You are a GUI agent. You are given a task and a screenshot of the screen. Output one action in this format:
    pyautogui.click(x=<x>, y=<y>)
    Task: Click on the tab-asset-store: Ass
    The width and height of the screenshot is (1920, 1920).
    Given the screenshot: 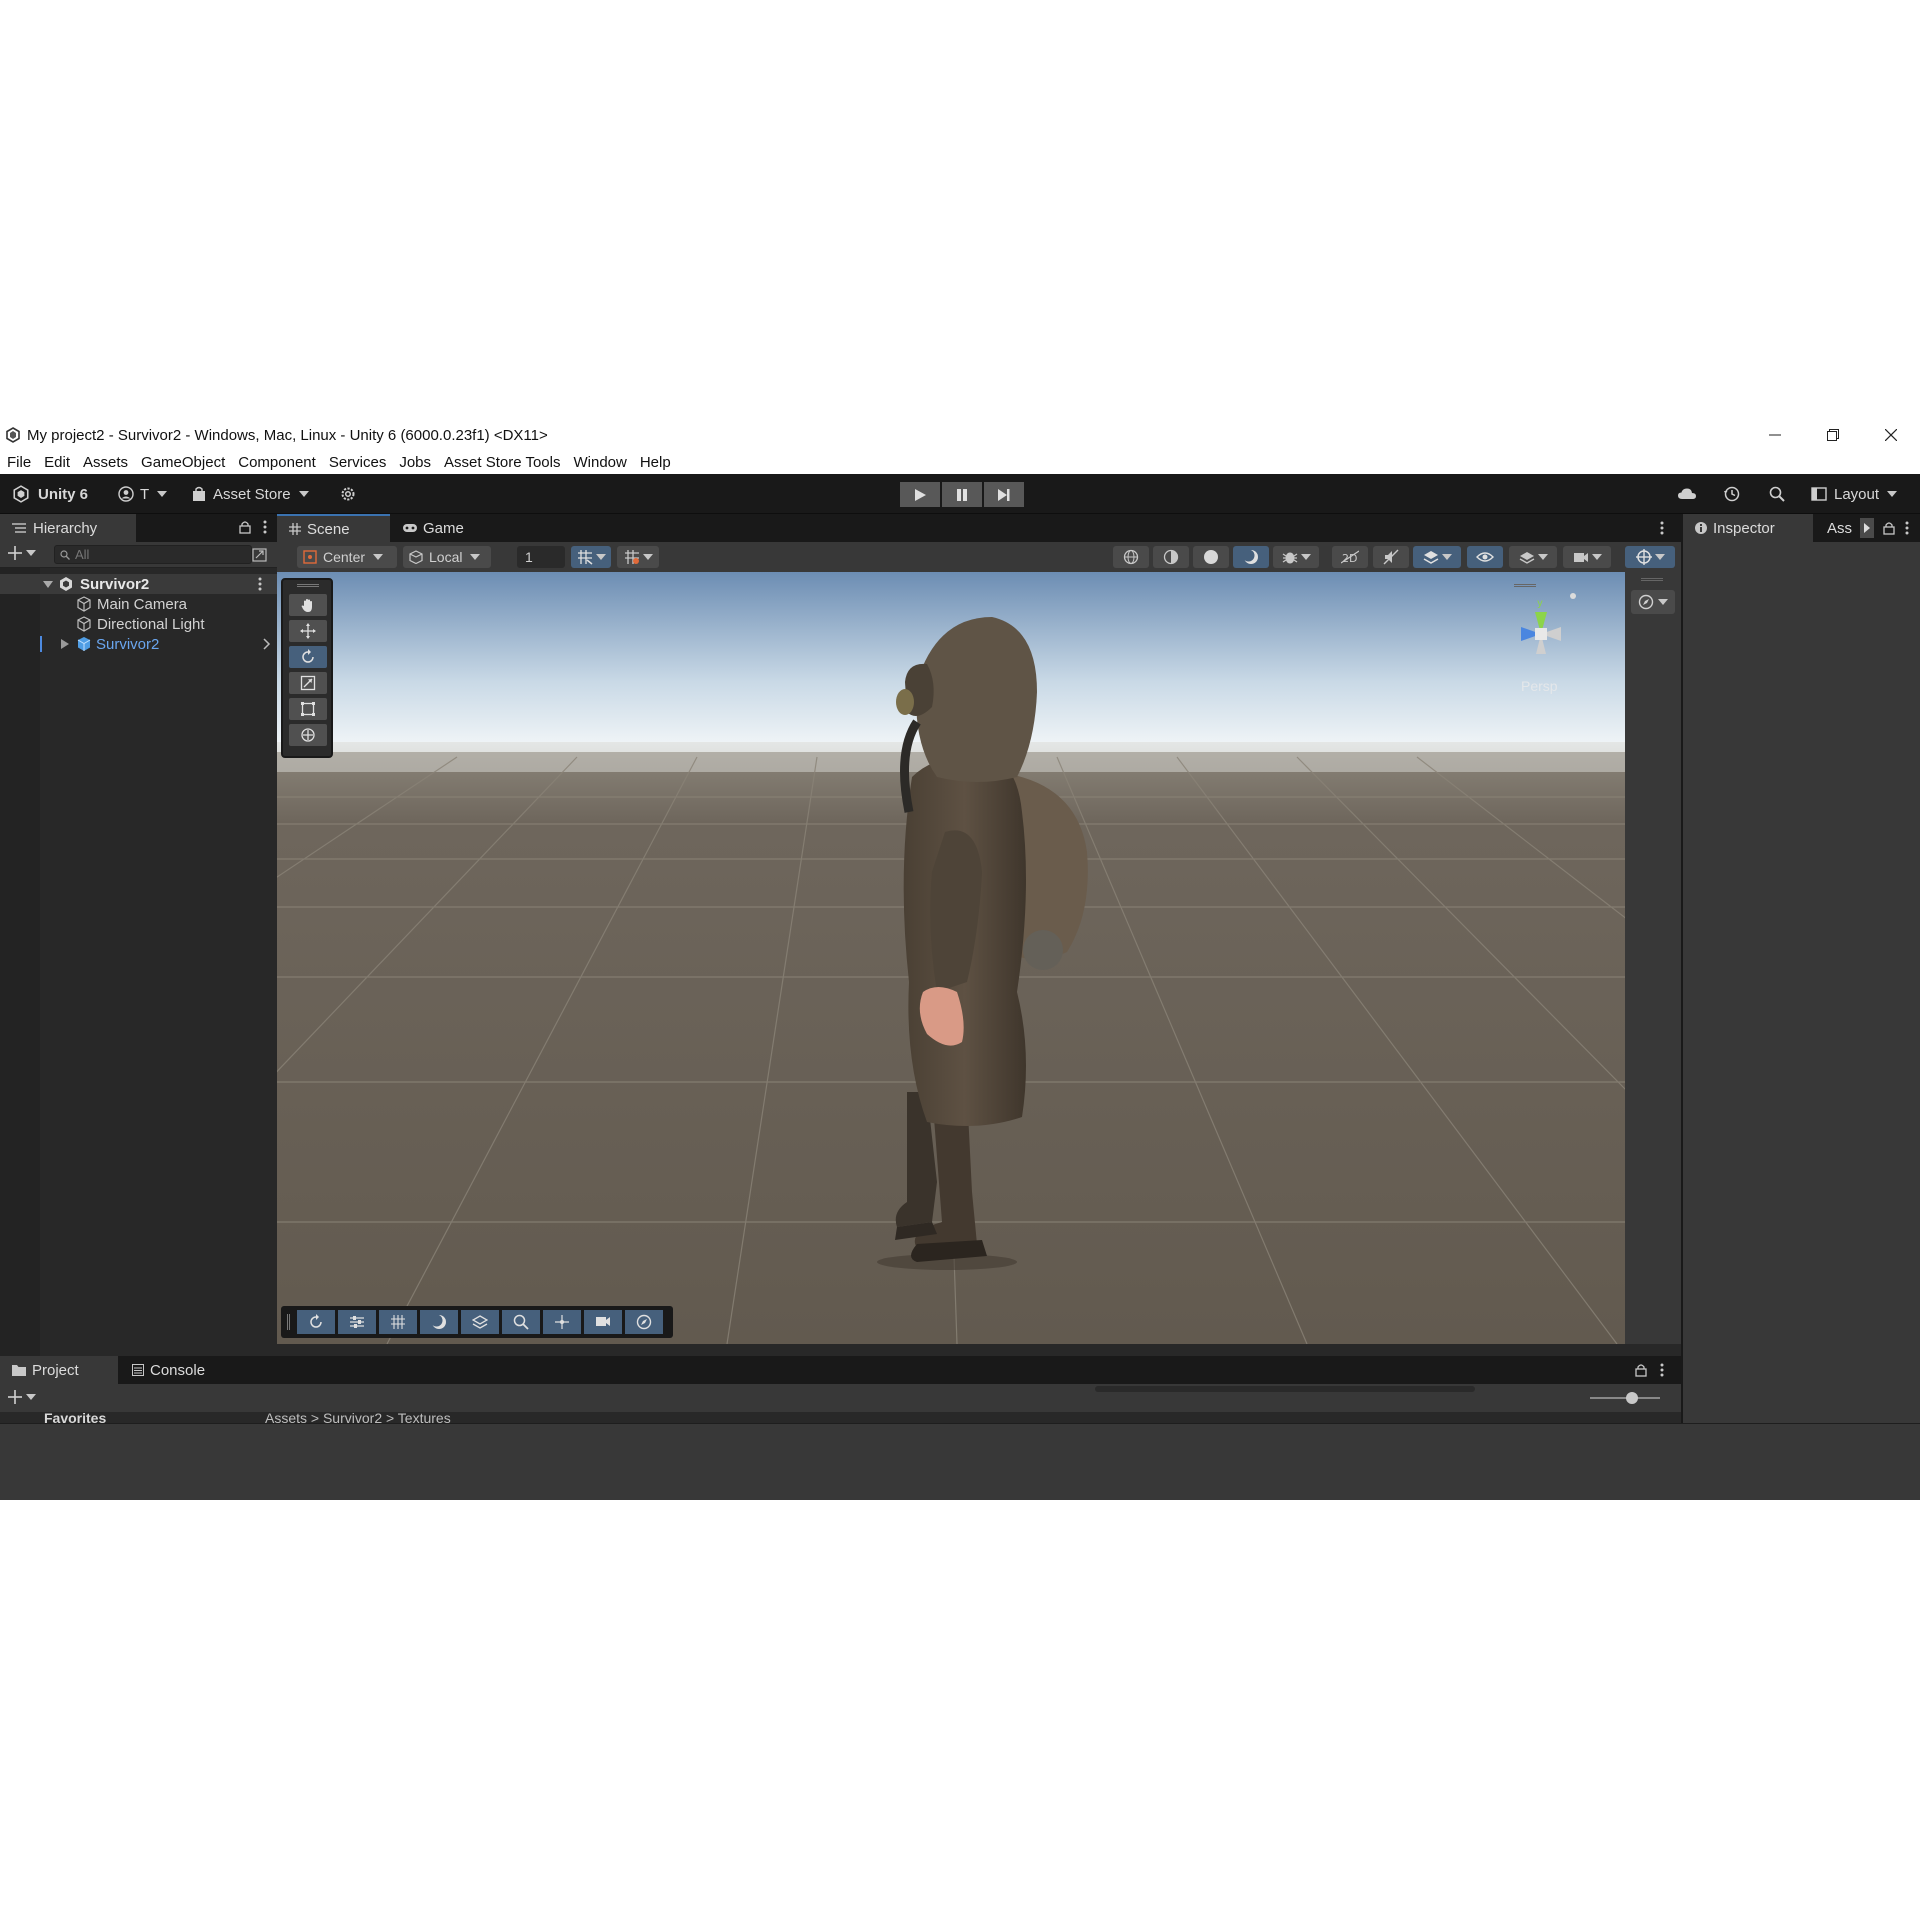 What is the action you would take?
    pyautogui.click(x=1839, y=528)
    